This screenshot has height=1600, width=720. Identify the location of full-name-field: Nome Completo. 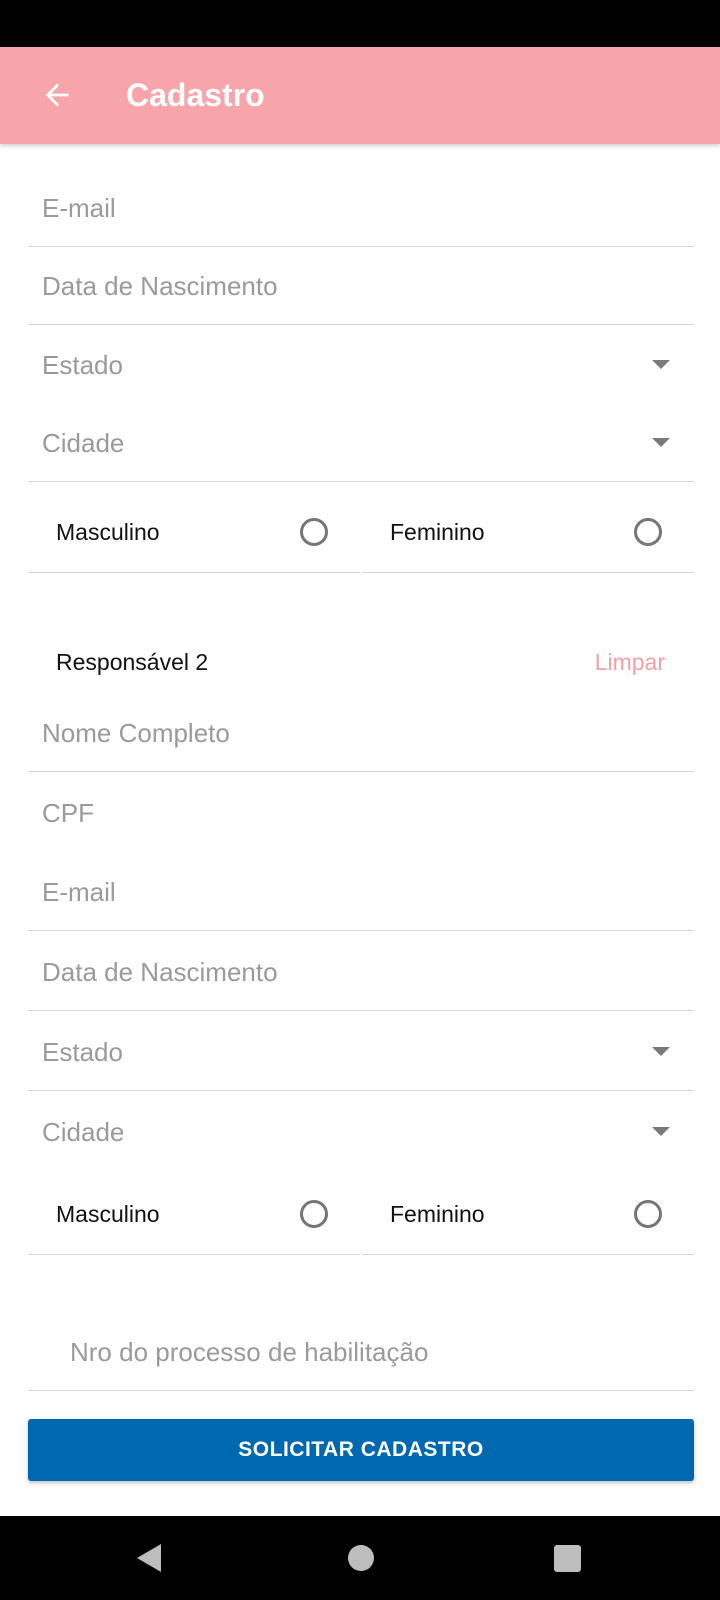
(361, 733).